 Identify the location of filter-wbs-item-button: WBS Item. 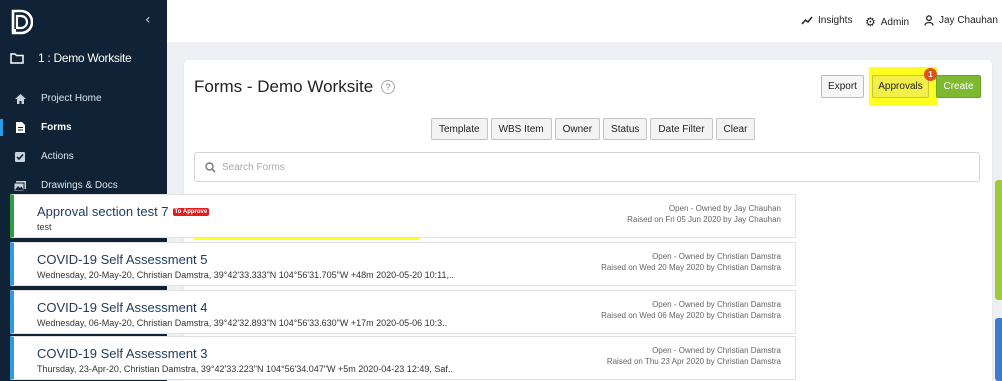
(521, 129).